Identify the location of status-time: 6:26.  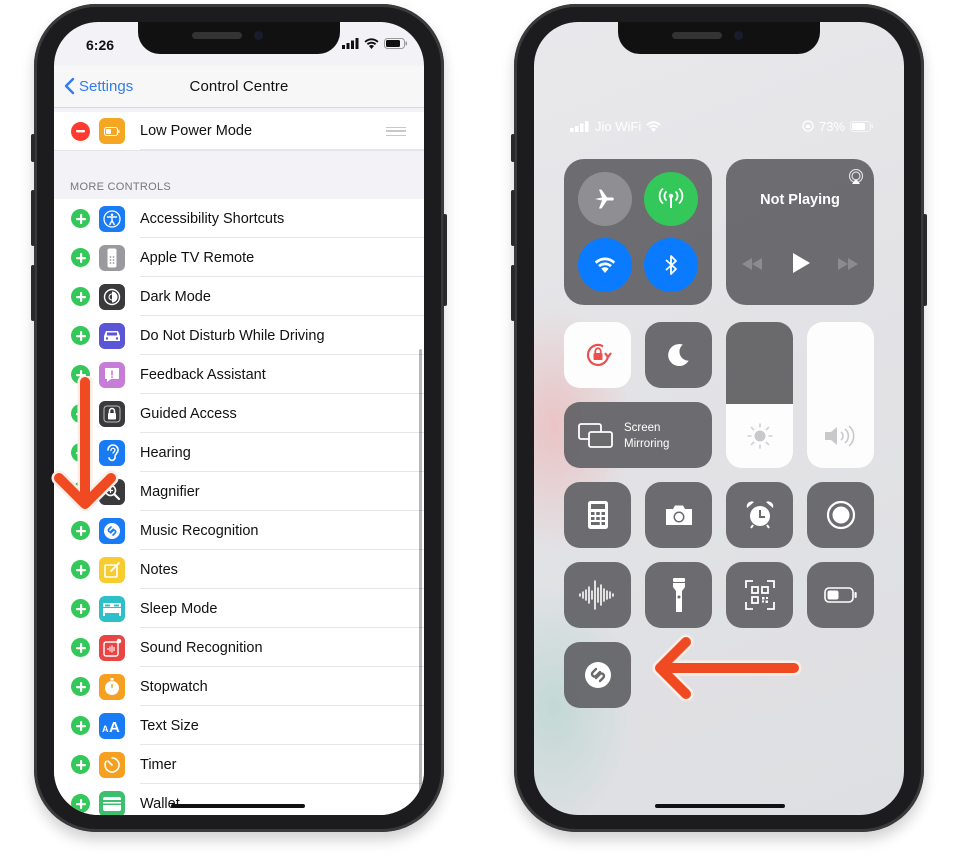
(100, 45).